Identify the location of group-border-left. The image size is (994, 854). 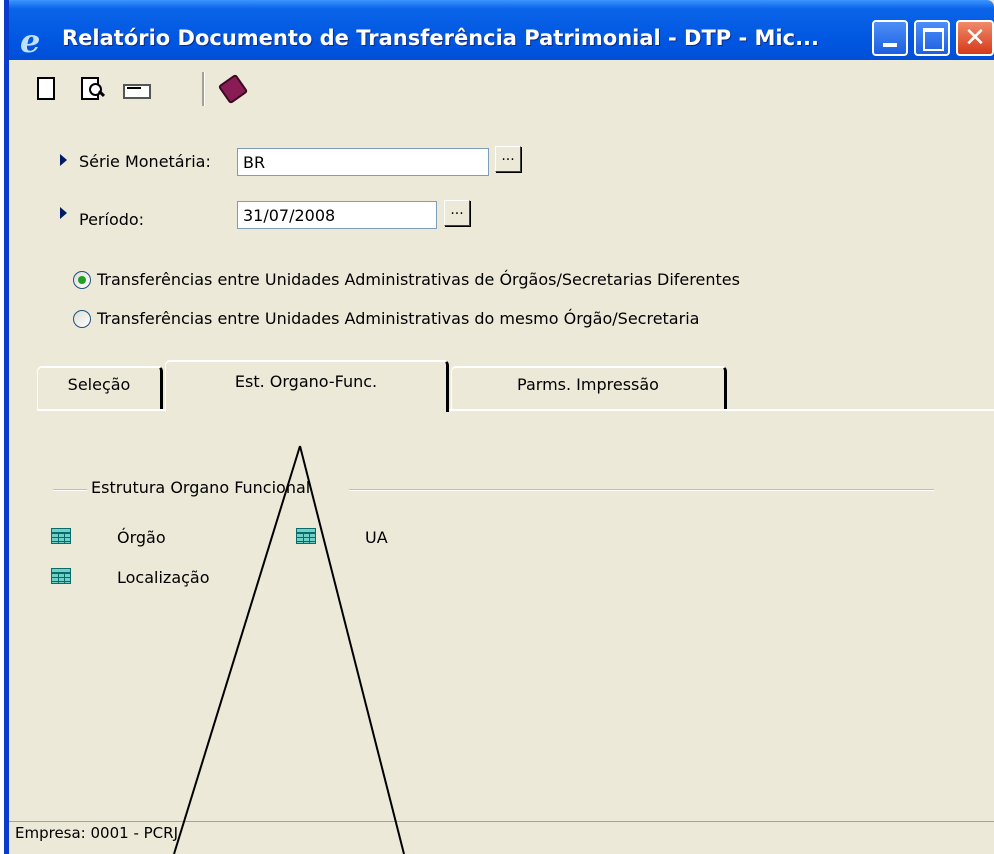
(70, 490).